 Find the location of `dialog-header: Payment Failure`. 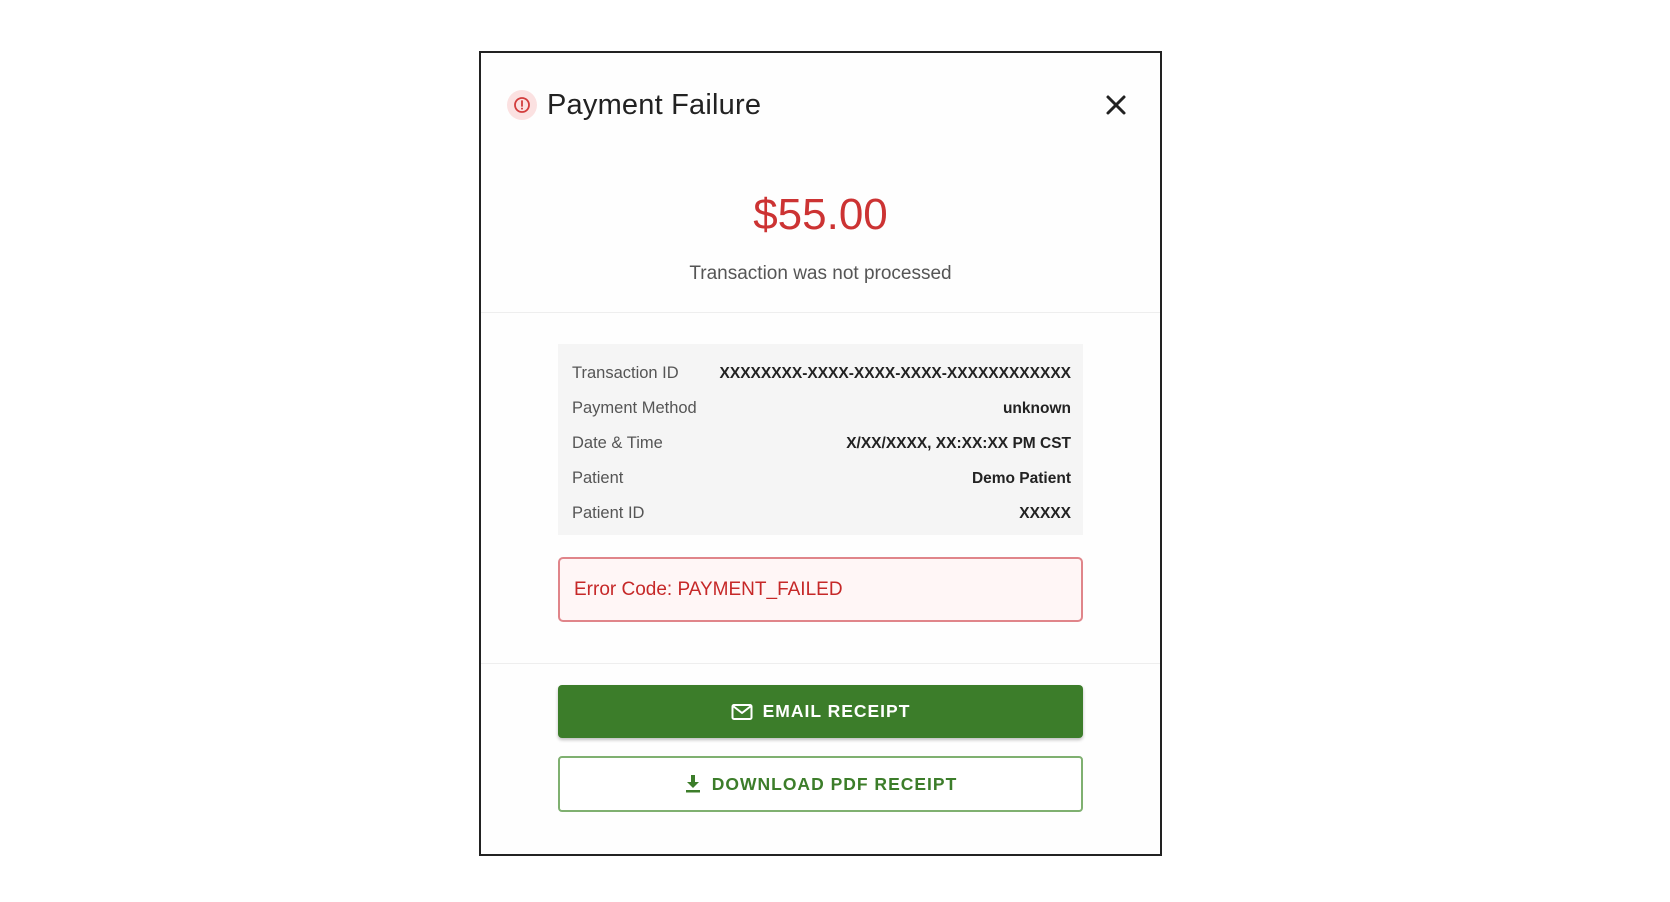

dialog-header: Payment Failure is located at coordinates (820, 105).